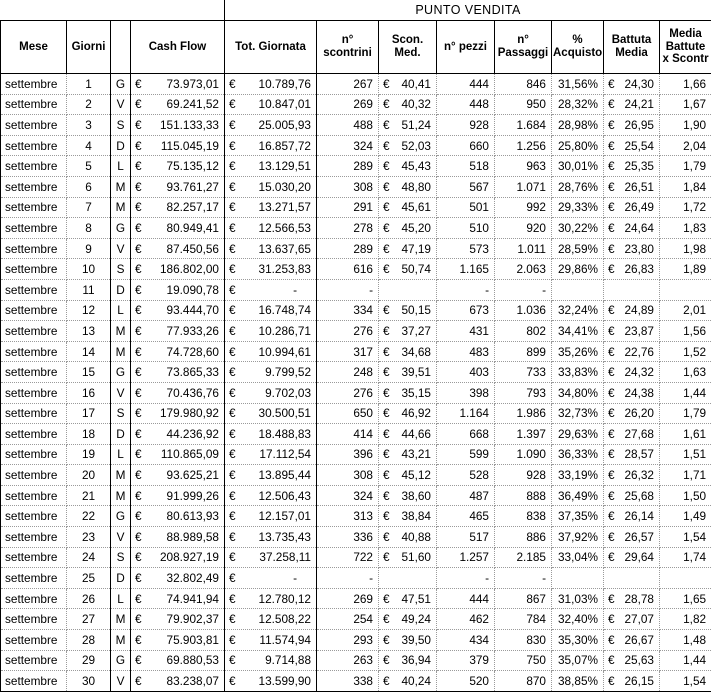  What do you see at coordinates (466, 537) in the screenshot?
I see `cell-n-pezzi: 517` at bounding box center [466, 537].